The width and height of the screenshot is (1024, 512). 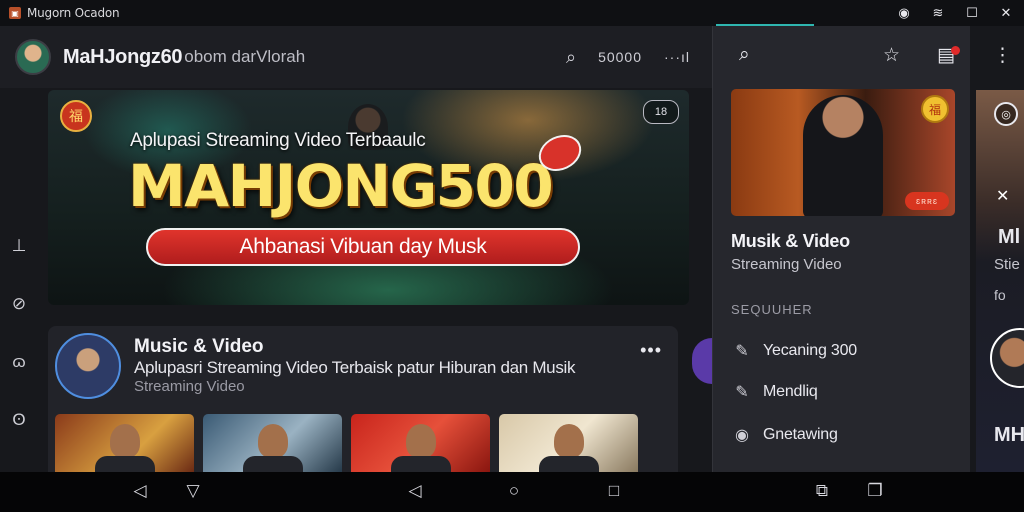 What do you see at coordinates (512, 13) in the screenshot?
I see `window-titlebar: ▣ Mugorn Ocadon ◉ ≋ ☐ ✕` at bounding box center [512, 13].